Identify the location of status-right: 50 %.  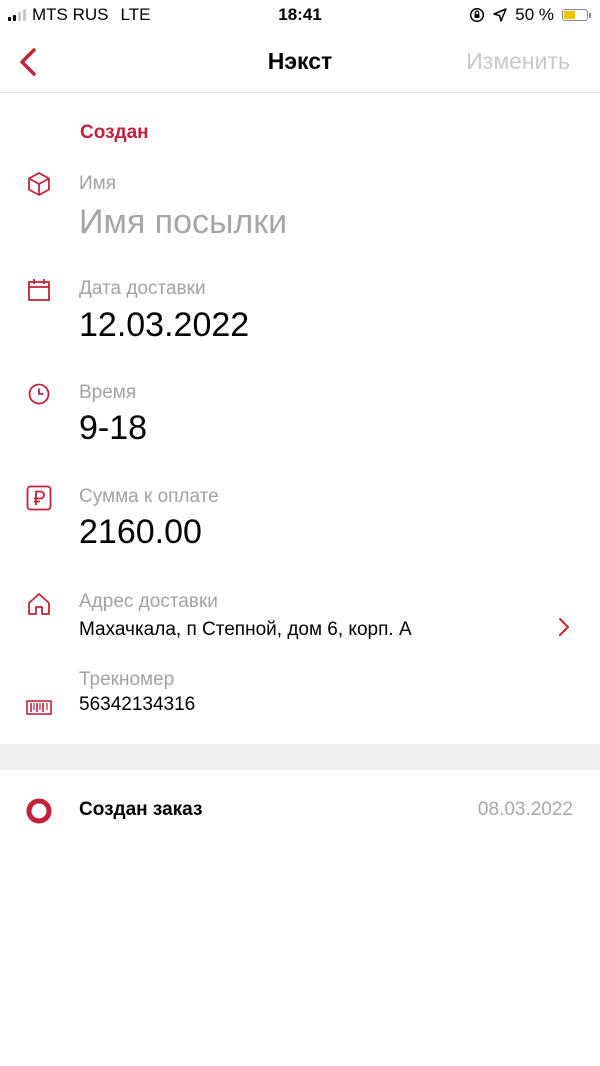
(530, 15).